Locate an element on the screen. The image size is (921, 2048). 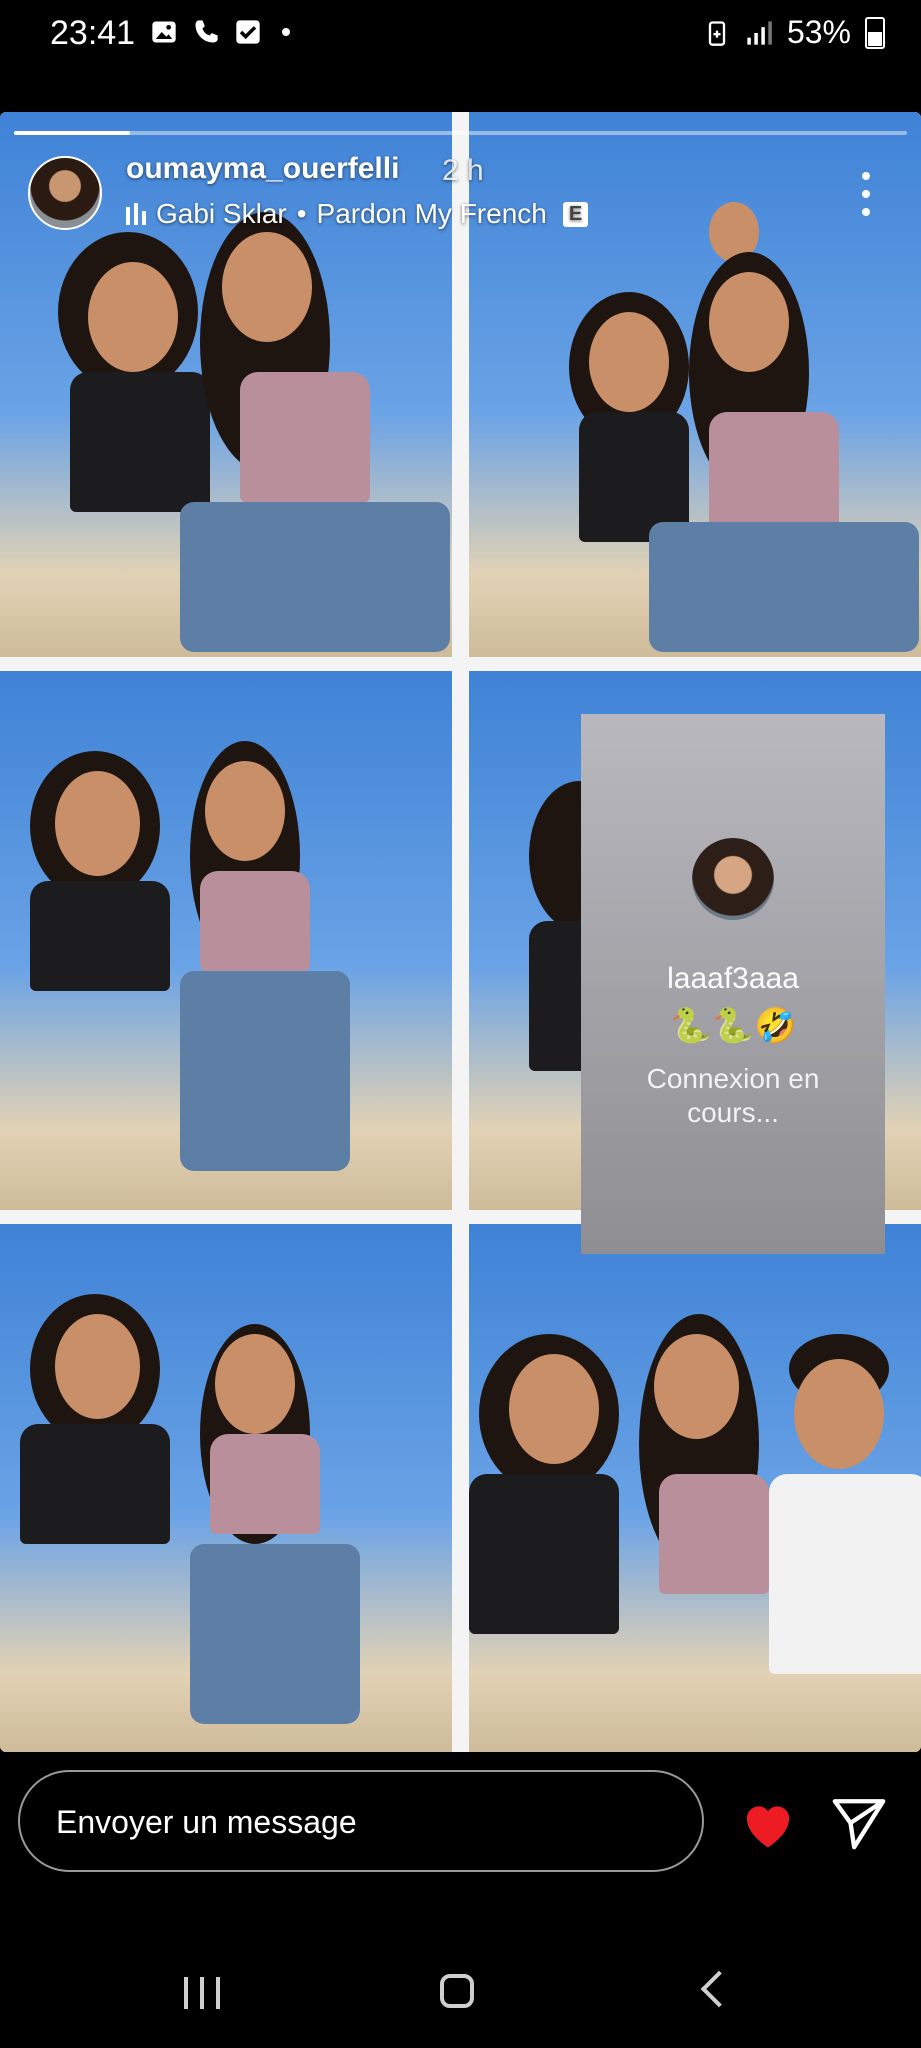
phone-icon is located at coordinates (206, 31).